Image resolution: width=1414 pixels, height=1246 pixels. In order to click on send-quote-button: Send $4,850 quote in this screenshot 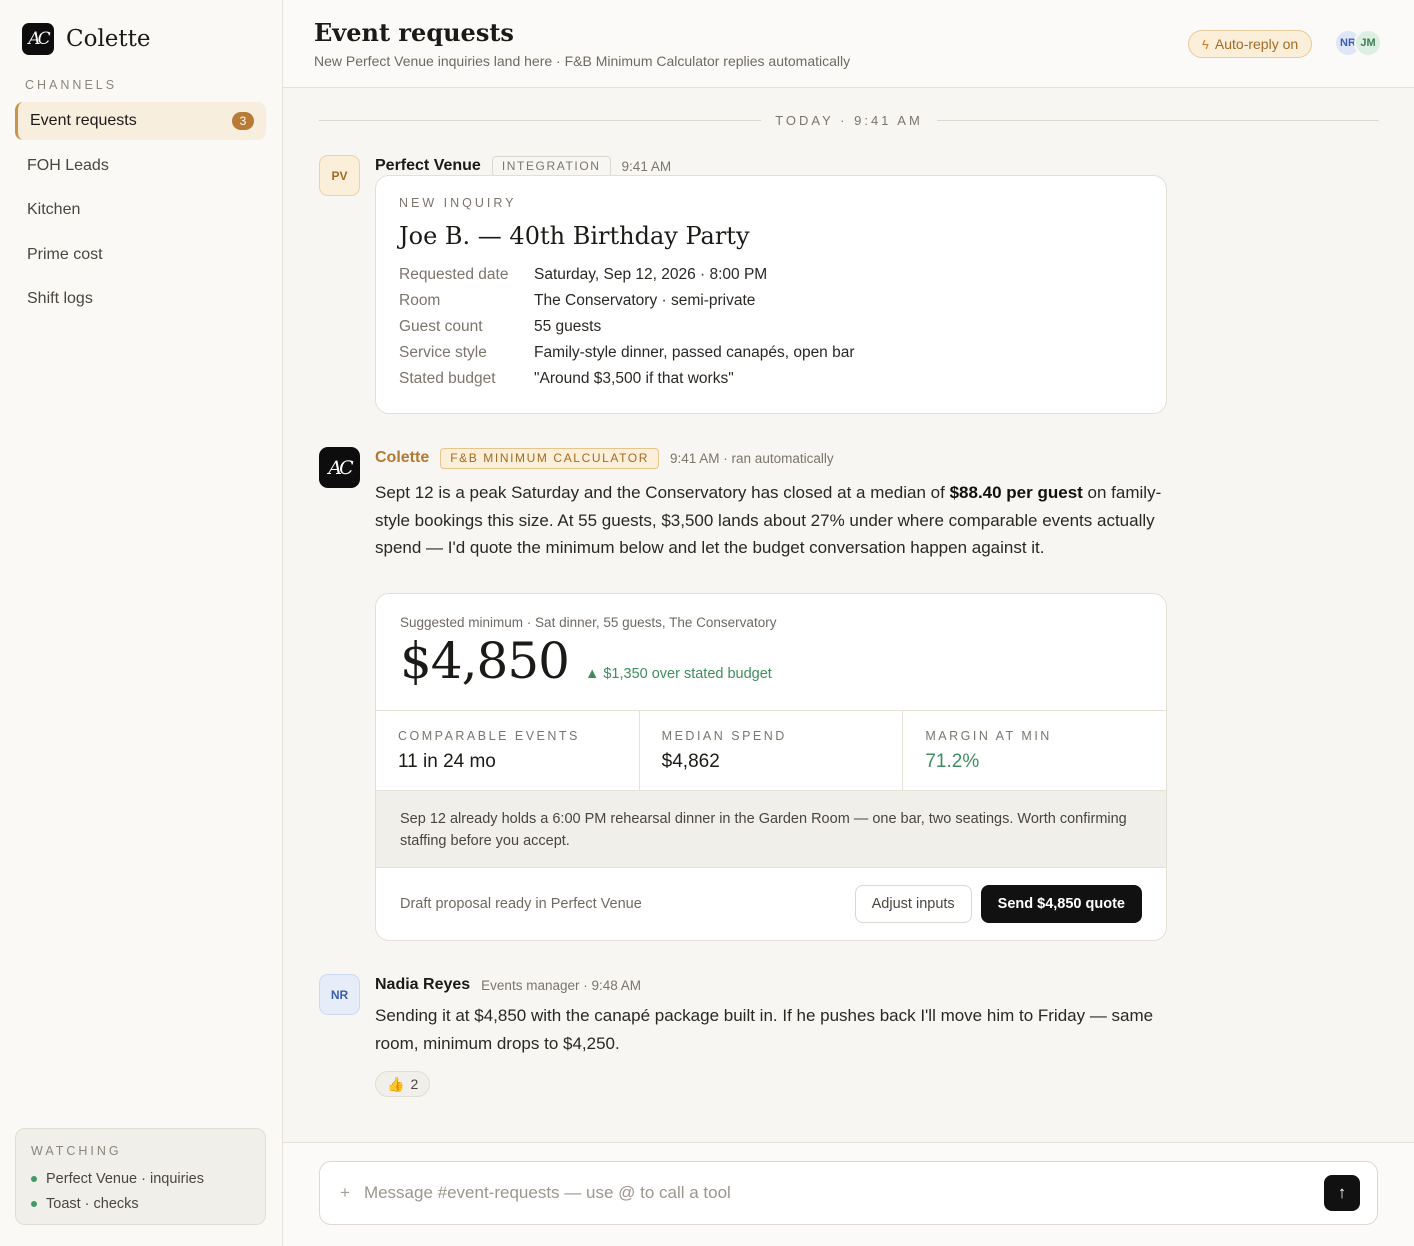, I will do `click(1061, 904)`.